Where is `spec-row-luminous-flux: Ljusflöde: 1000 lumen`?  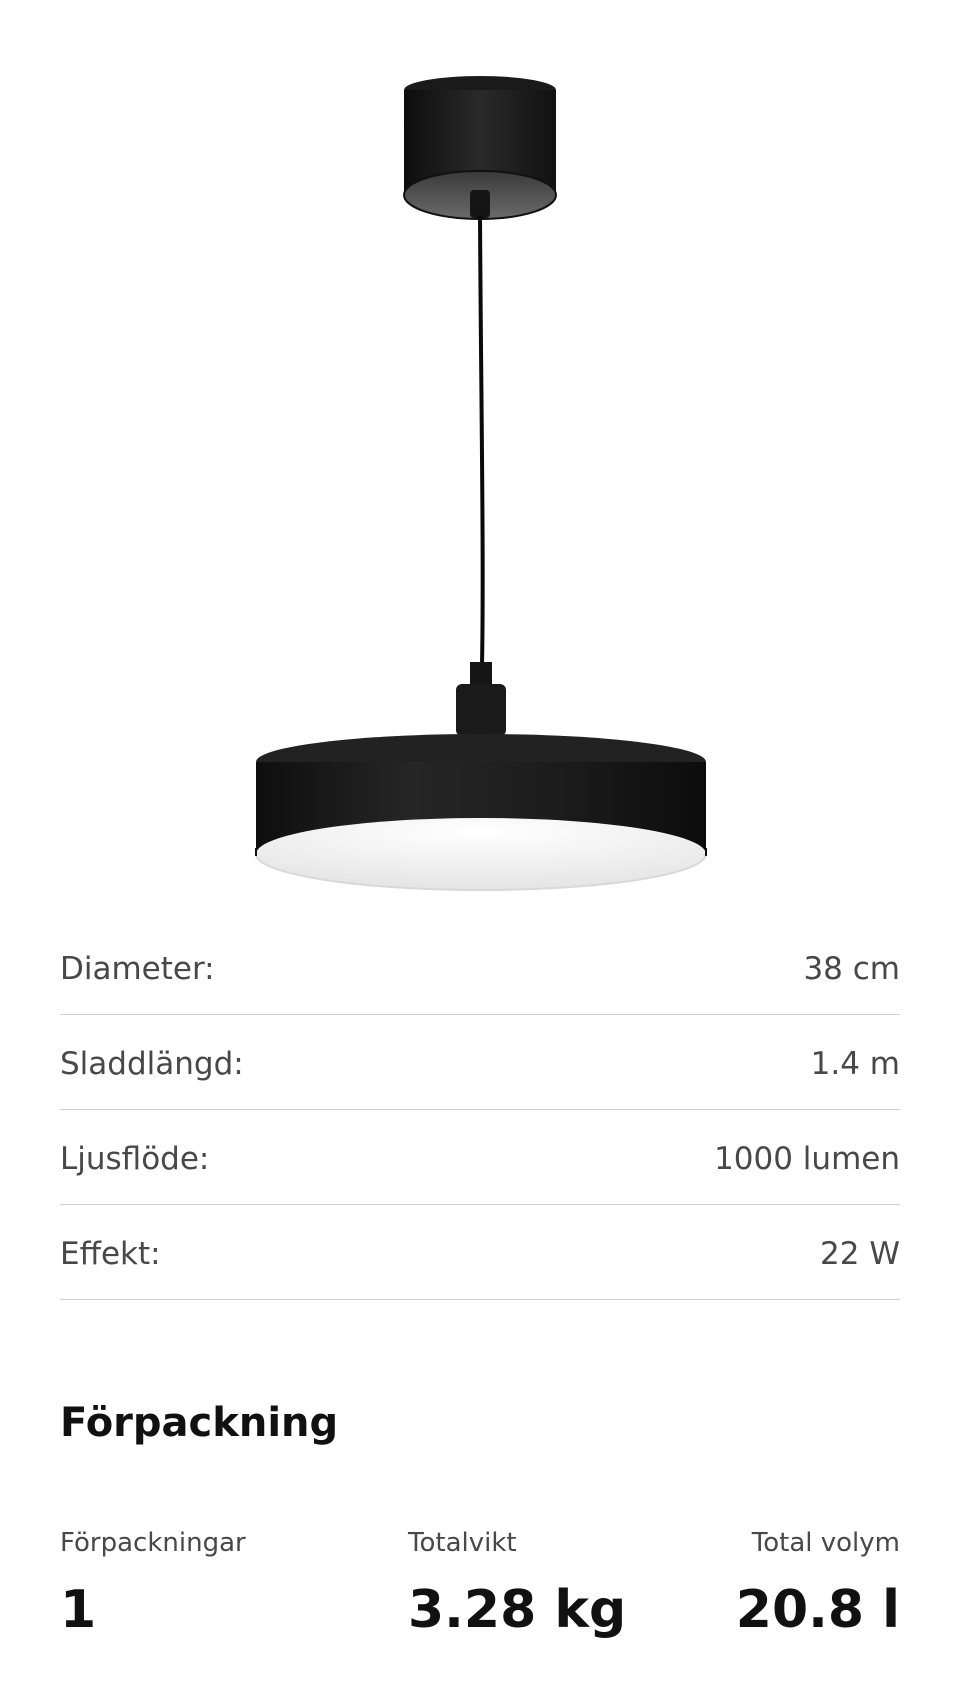 spec-row-luminous-flux: Ljusflöde: 1000 lumen is located at coordinates (480, 1157).